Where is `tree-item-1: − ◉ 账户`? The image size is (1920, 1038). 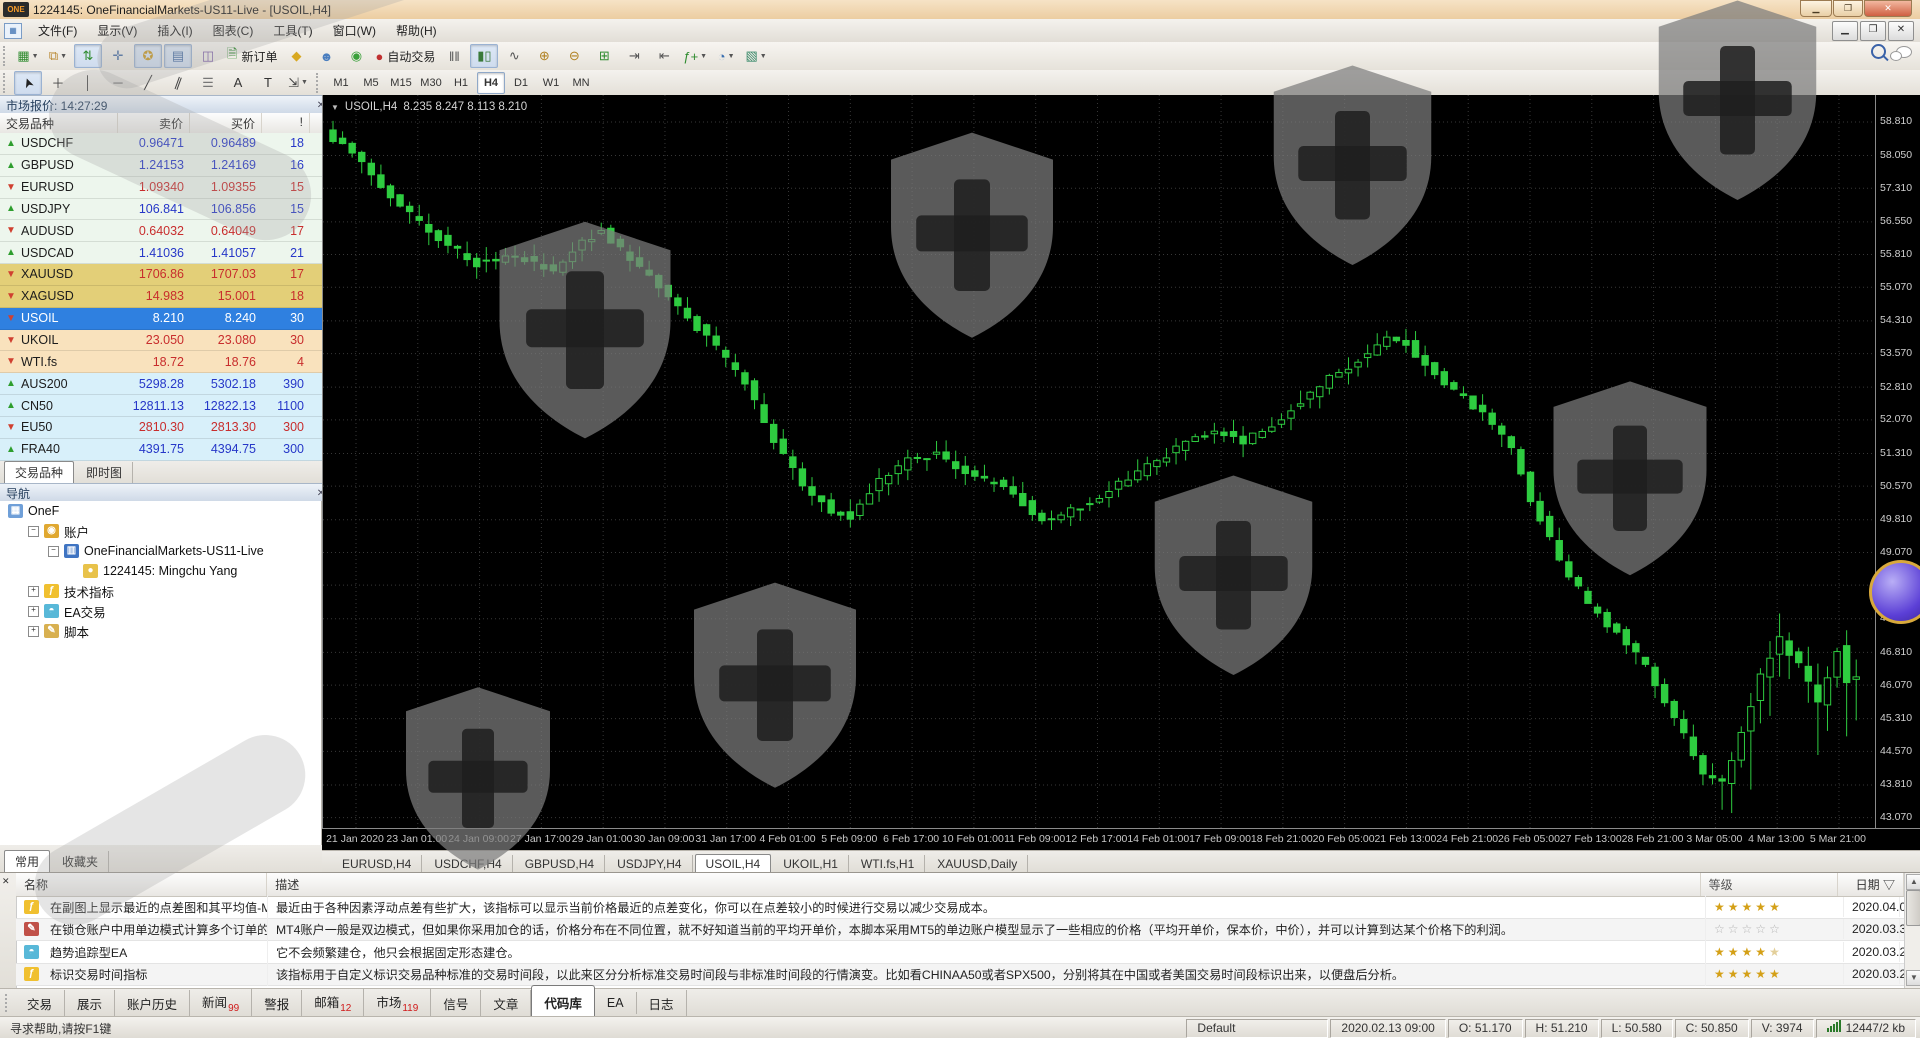
tree-item-1: − ◉ 账户 is located at coordinates (160, 531).